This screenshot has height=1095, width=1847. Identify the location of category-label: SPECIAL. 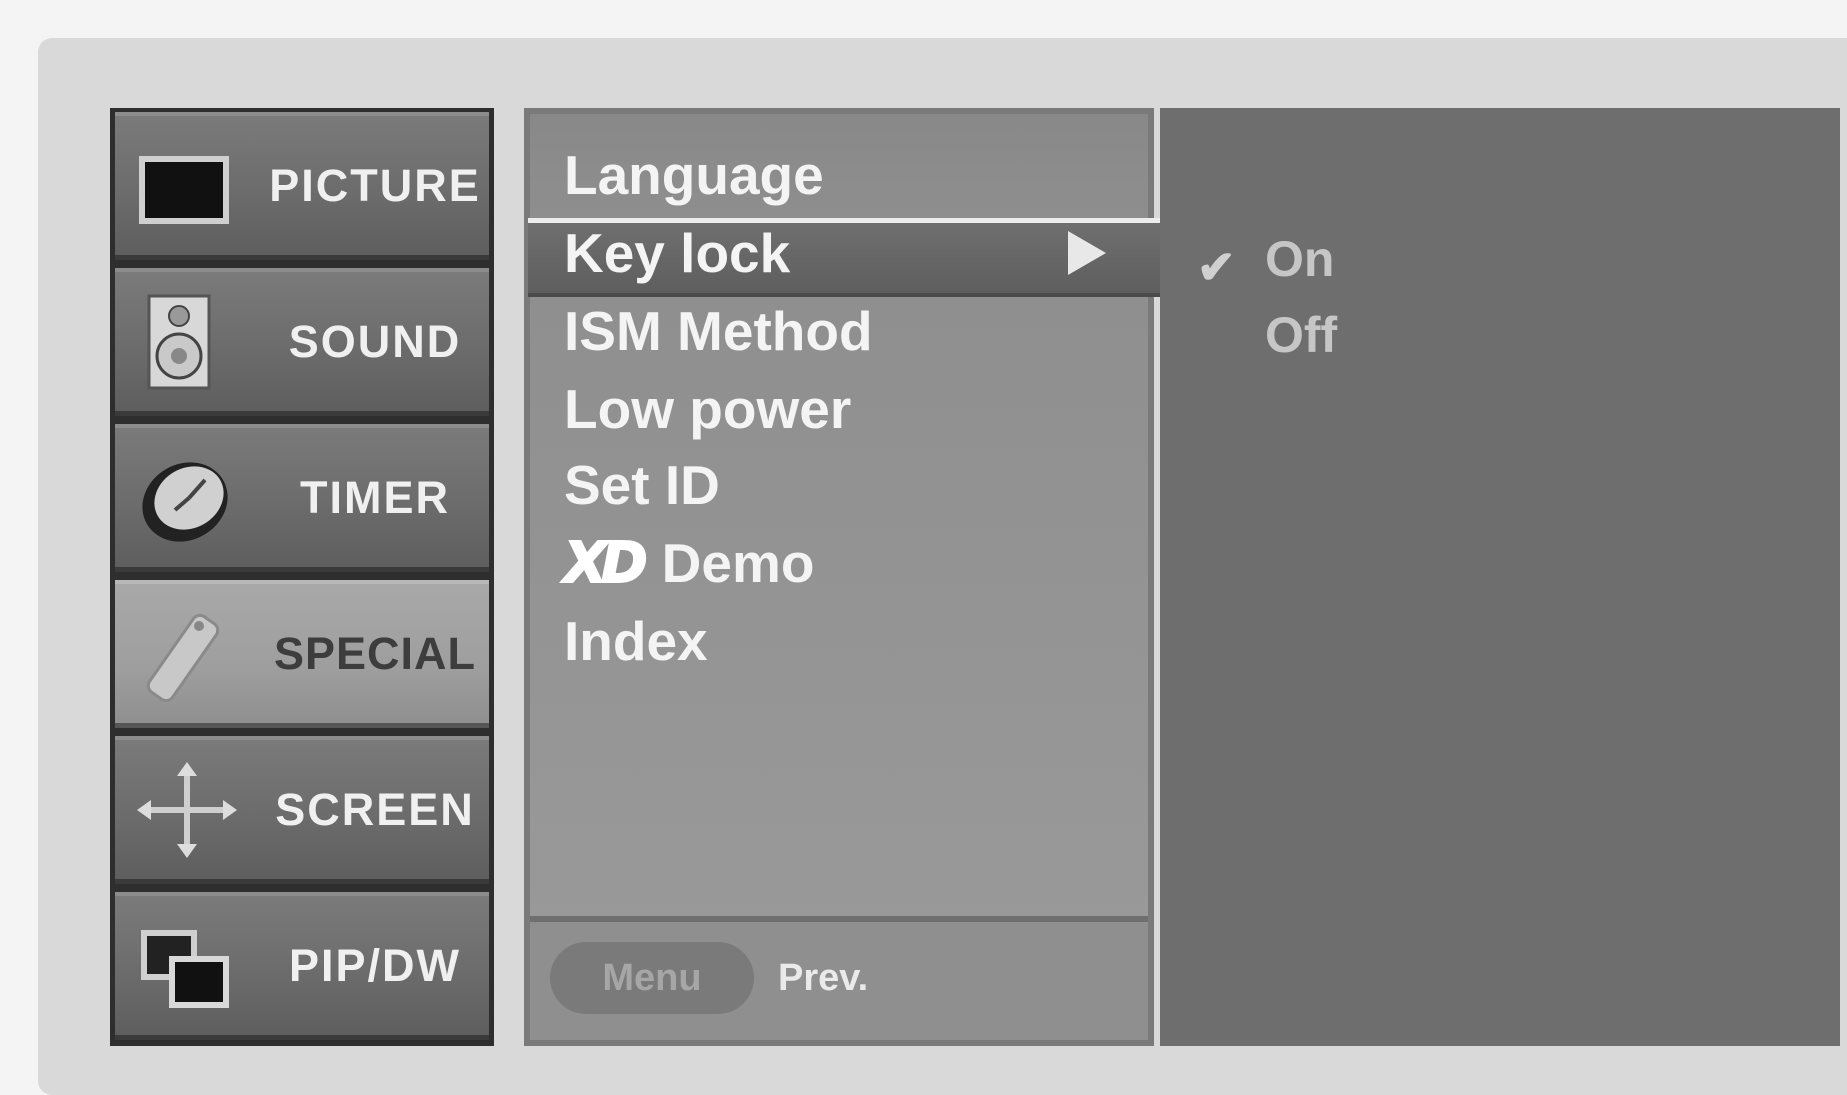
(375, 653).